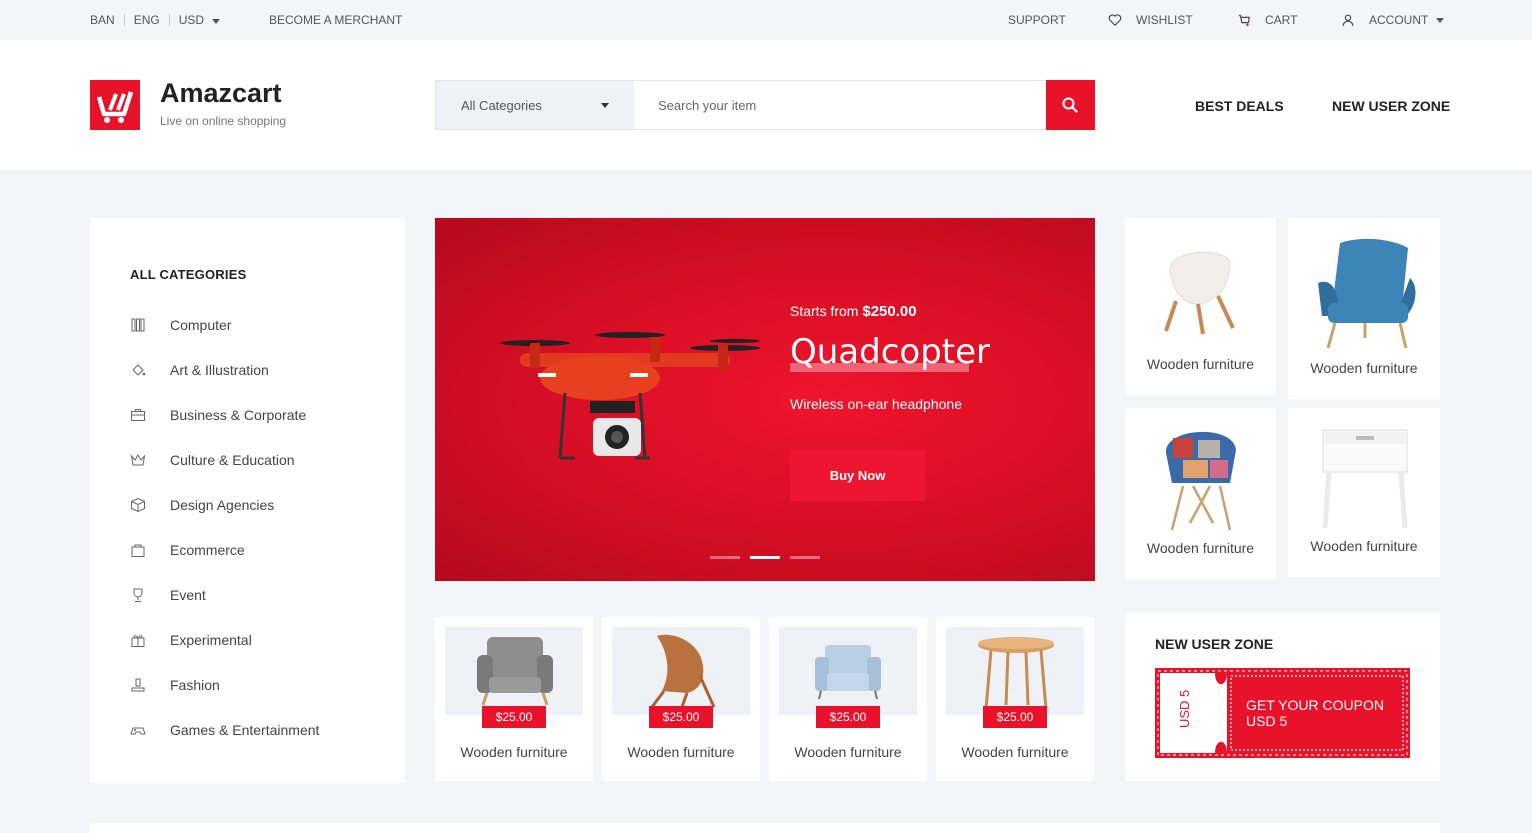  I want to click on sidebar-item-culture: Culture & Education, so click(212, 460).